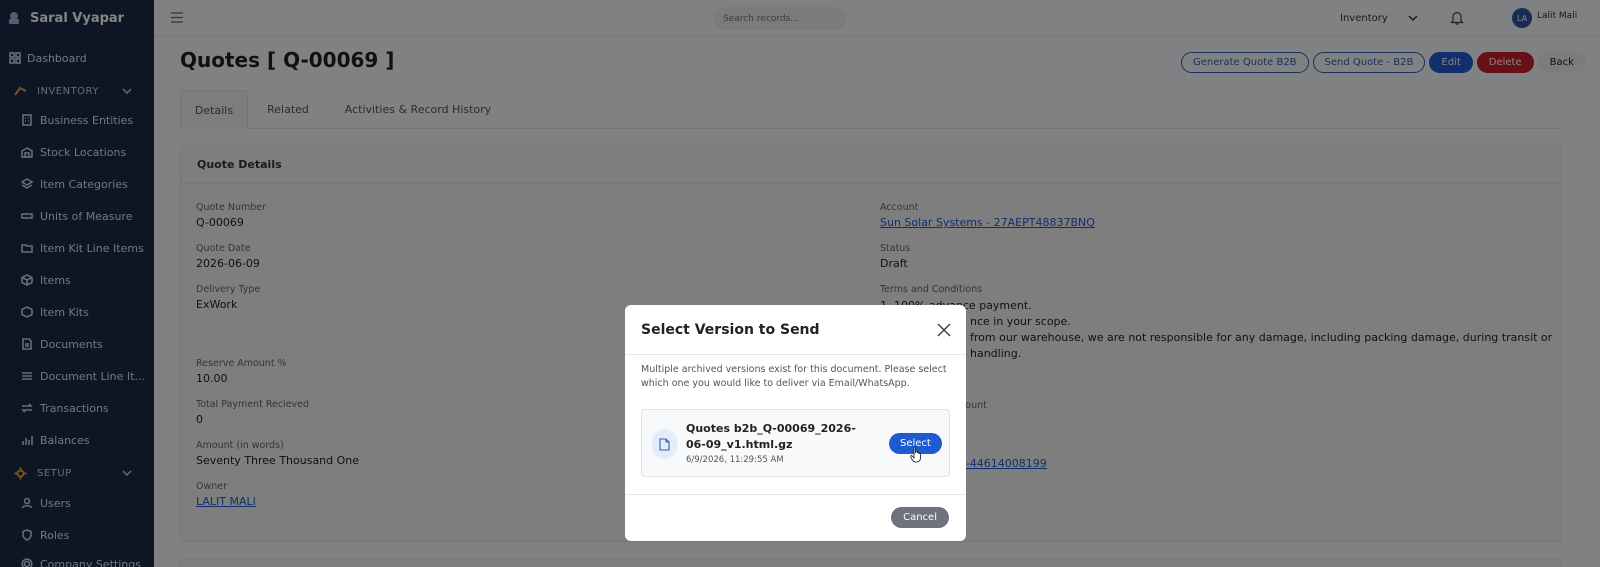  I want to click on modal-header: Select Version to Send, so click(795, 330).